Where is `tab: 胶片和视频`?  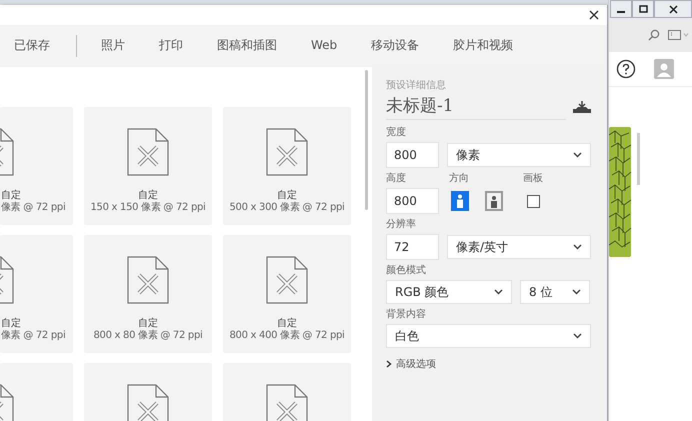
tab: 胶片和视频 is located at coordinates (483, 46).